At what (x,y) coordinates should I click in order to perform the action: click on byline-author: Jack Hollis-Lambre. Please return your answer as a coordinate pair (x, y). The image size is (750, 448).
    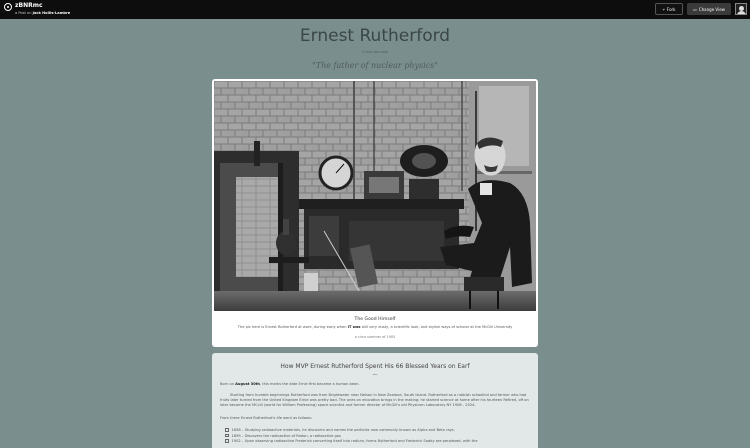
    Looking at the image, I should click on (52, 13).